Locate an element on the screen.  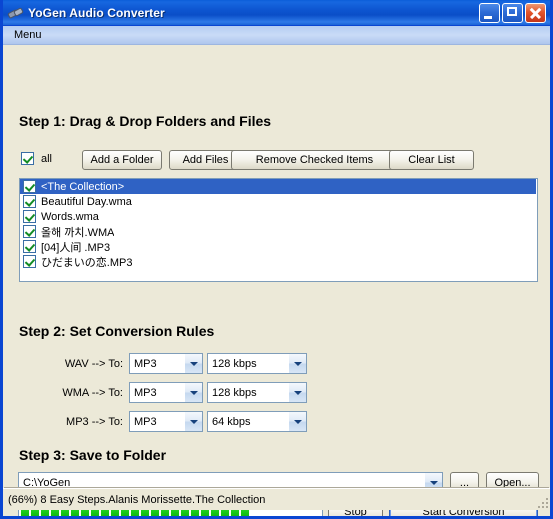
file-list-item: Beautiful Day.wma is located at coordinates (278, 201).